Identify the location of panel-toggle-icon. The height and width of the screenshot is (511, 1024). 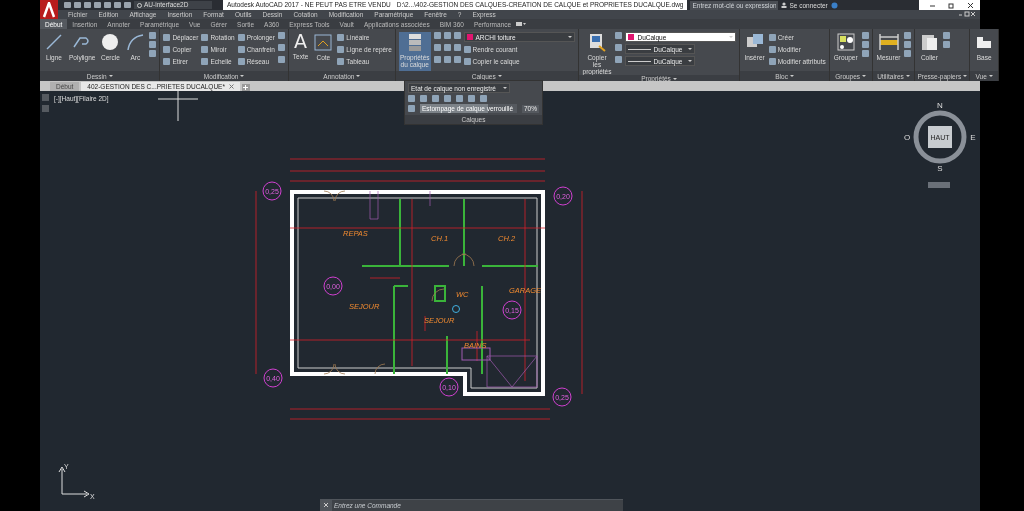
(521, 24).